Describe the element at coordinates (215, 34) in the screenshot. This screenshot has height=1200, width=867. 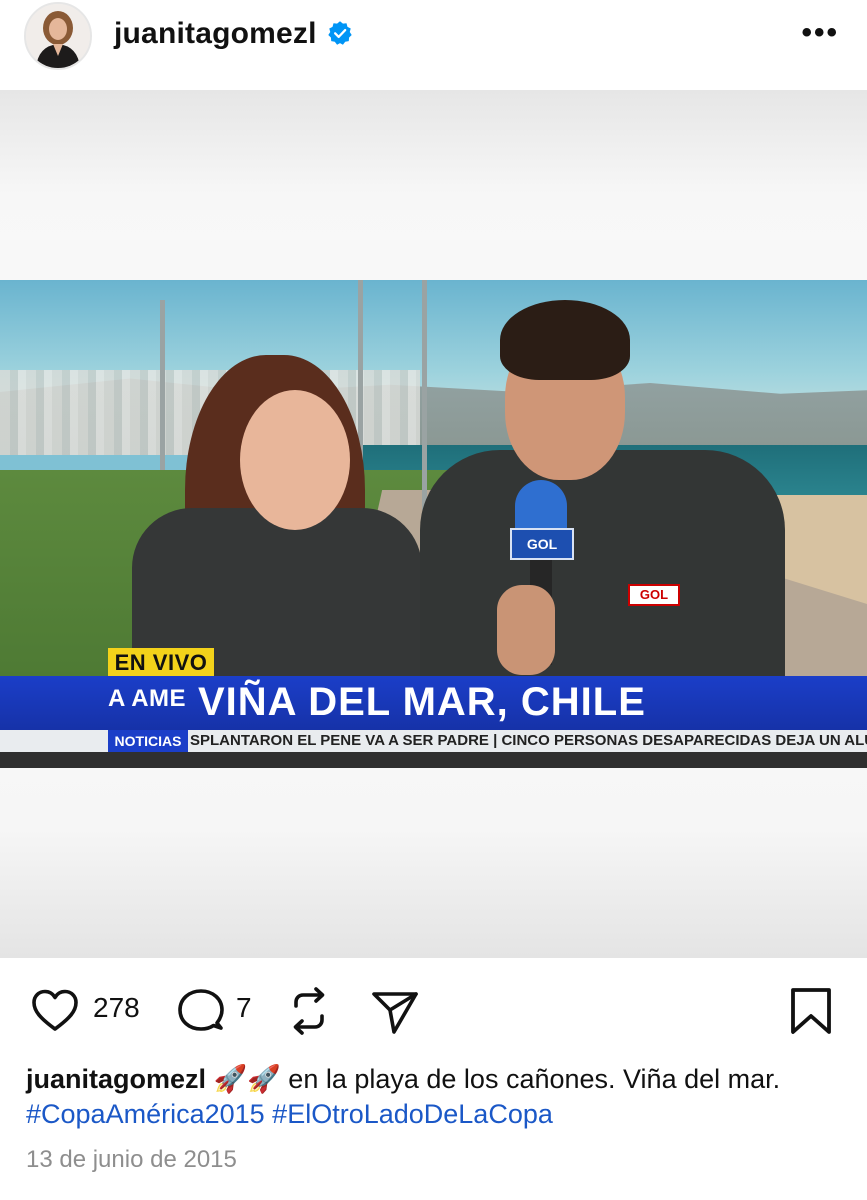
I see `post-username: juanitagomezl` at that location.